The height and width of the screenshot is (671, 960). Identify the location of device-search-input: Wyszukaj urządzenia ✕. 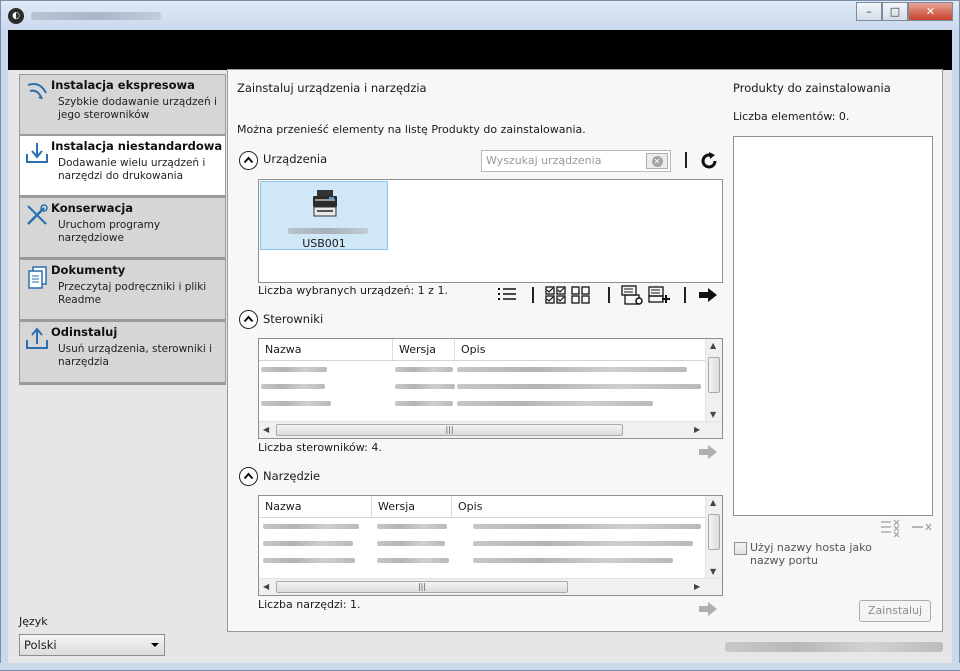
(576, 161).